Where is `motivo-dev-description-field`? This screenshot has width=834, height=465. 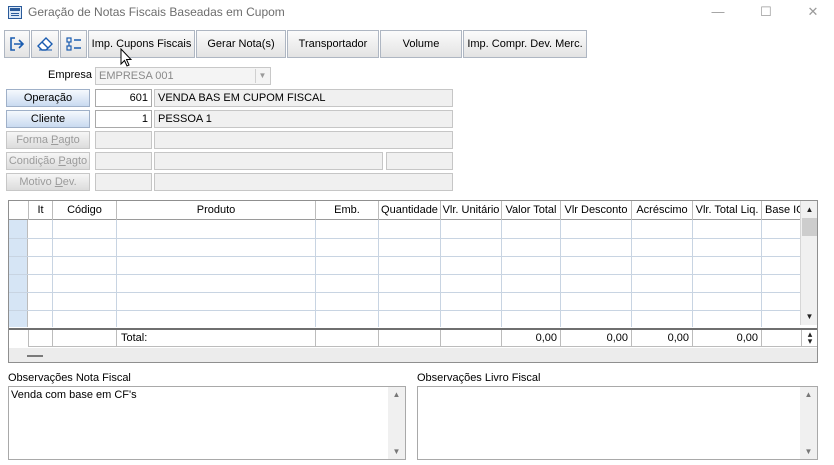 motivo-dev-description-field is located at coordinates (303, 182).